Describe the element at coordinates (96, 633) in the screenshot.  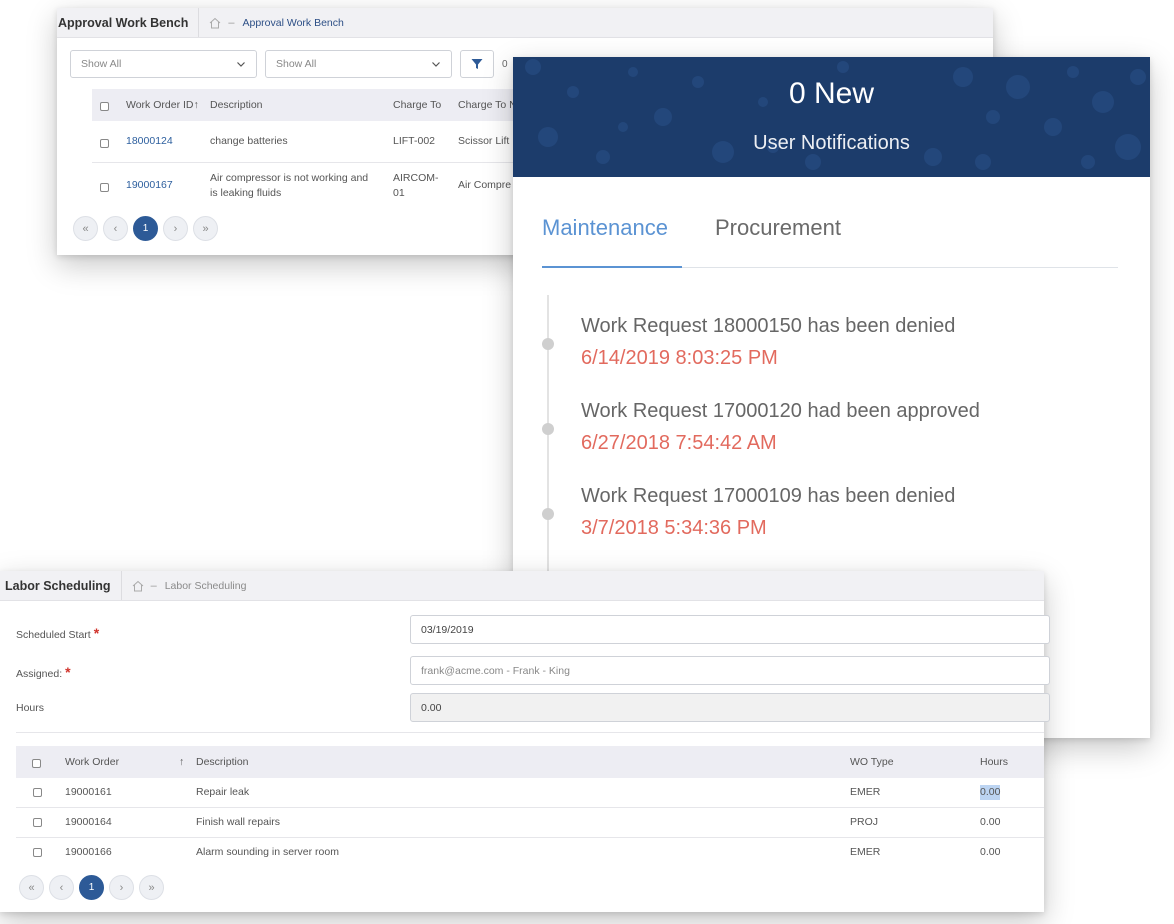
I see `required-marker: *` at that location.